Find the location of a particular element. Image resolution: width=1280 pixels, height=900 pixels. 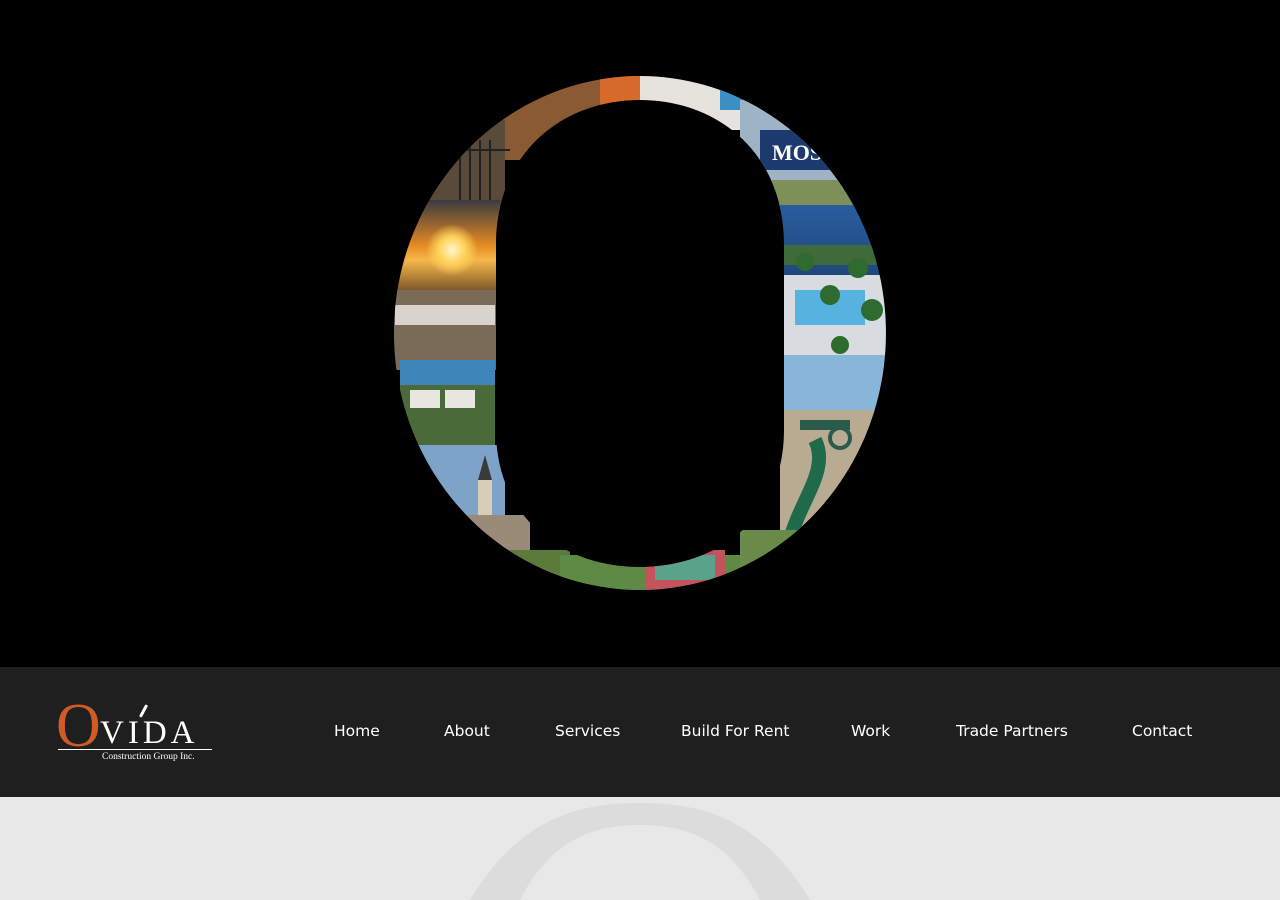

nav-about: About is located at coordinates (467, 731).